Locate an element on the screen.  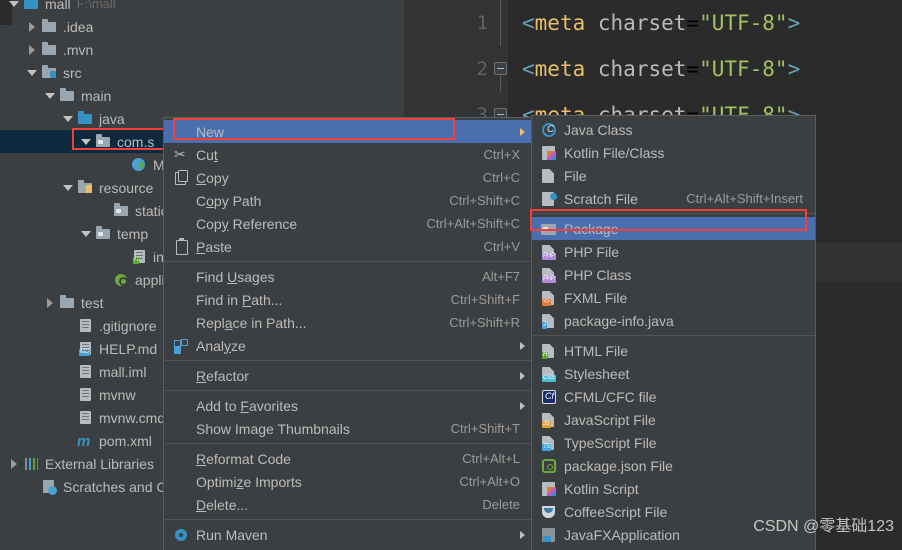
menu-item: Show Image Thumbnails Ctrl+Shift+T is located at coordinates (348, 428).